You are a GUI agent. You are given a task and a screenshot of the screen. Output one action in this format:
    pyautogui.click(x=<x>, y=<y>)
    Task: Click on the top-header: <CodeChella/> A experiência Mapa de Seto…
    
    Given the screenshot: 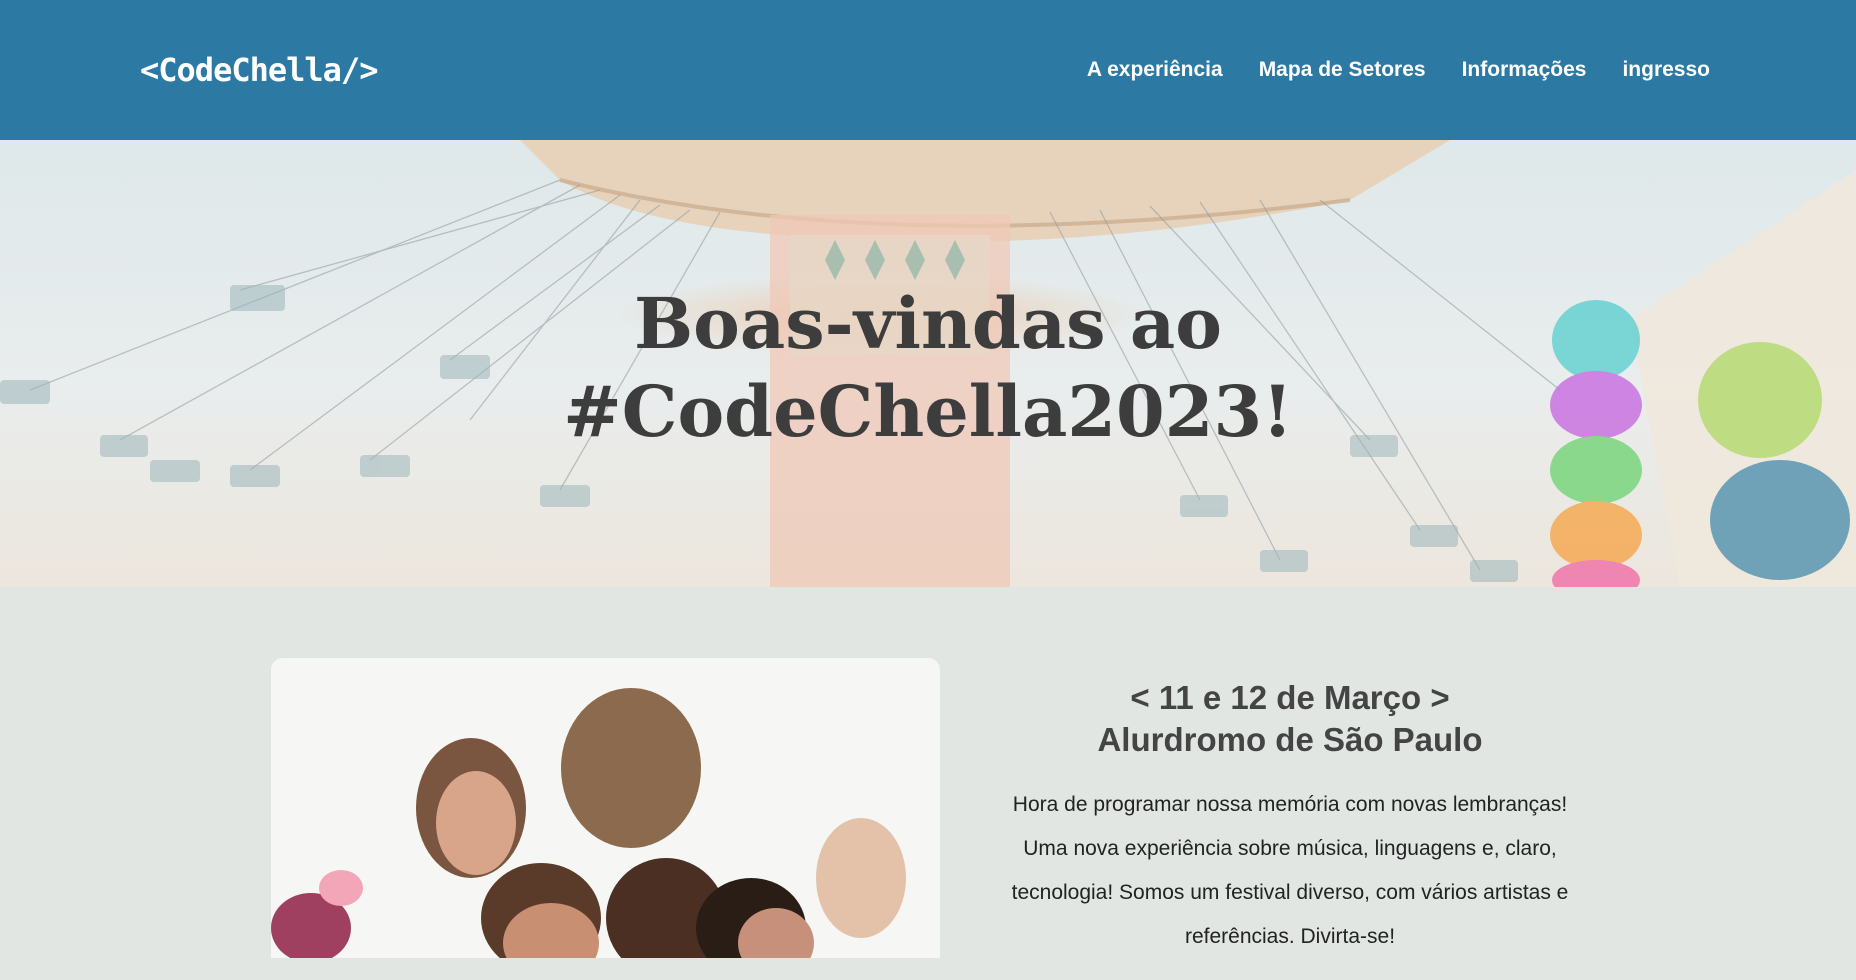 What is the action you would take?
    pyautogui.click(x=928, y=70)
    